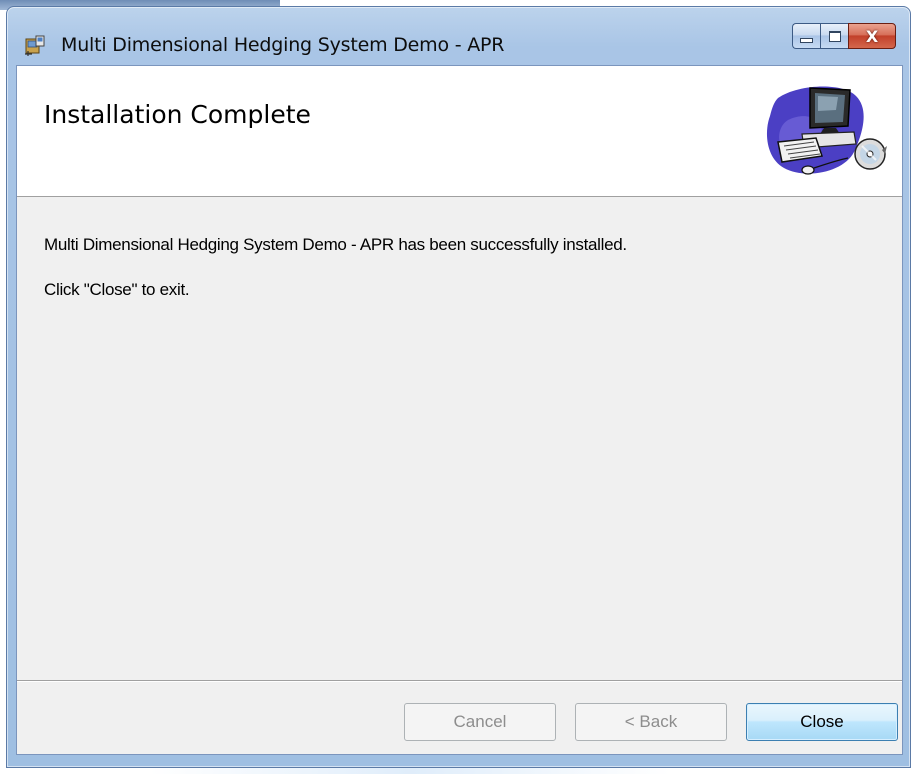 Image resolution: width=917 pixels, height=774 pixels. Describe the element at coordinates (35, 45) in the screenshot. I see `installer-icon` at that location.